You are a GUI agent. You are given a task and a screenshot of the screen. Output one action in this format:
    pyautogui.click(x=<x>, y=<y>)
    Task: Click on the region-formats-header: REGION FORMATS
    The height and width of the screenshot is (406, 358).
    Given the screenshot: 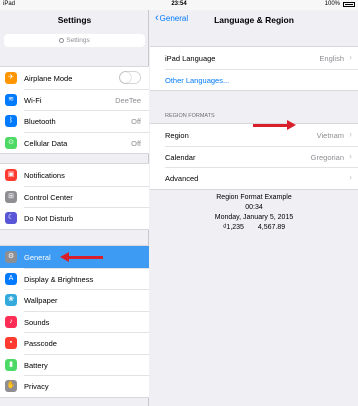 What is the action you would take?
    pyautogui.click(x=190, y=116)
    